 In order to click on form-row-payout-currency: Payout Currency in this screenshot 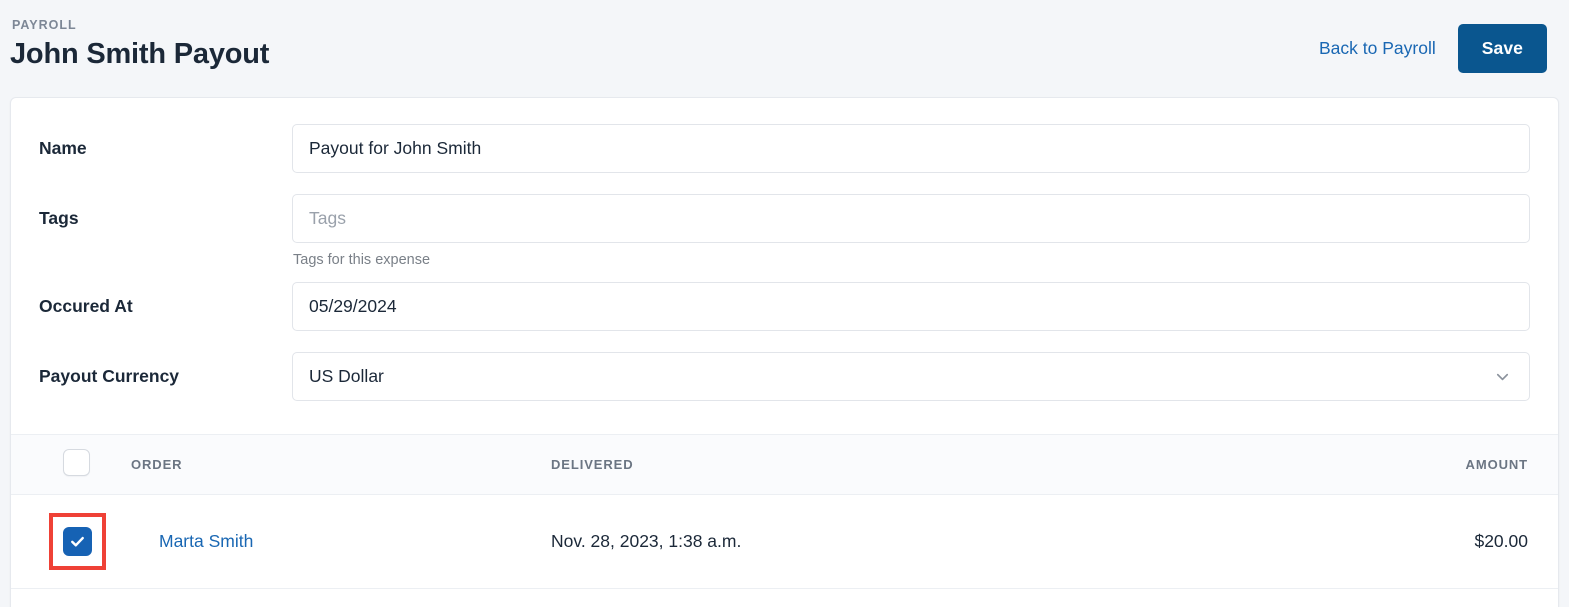, I will do `click(784, 376)`.